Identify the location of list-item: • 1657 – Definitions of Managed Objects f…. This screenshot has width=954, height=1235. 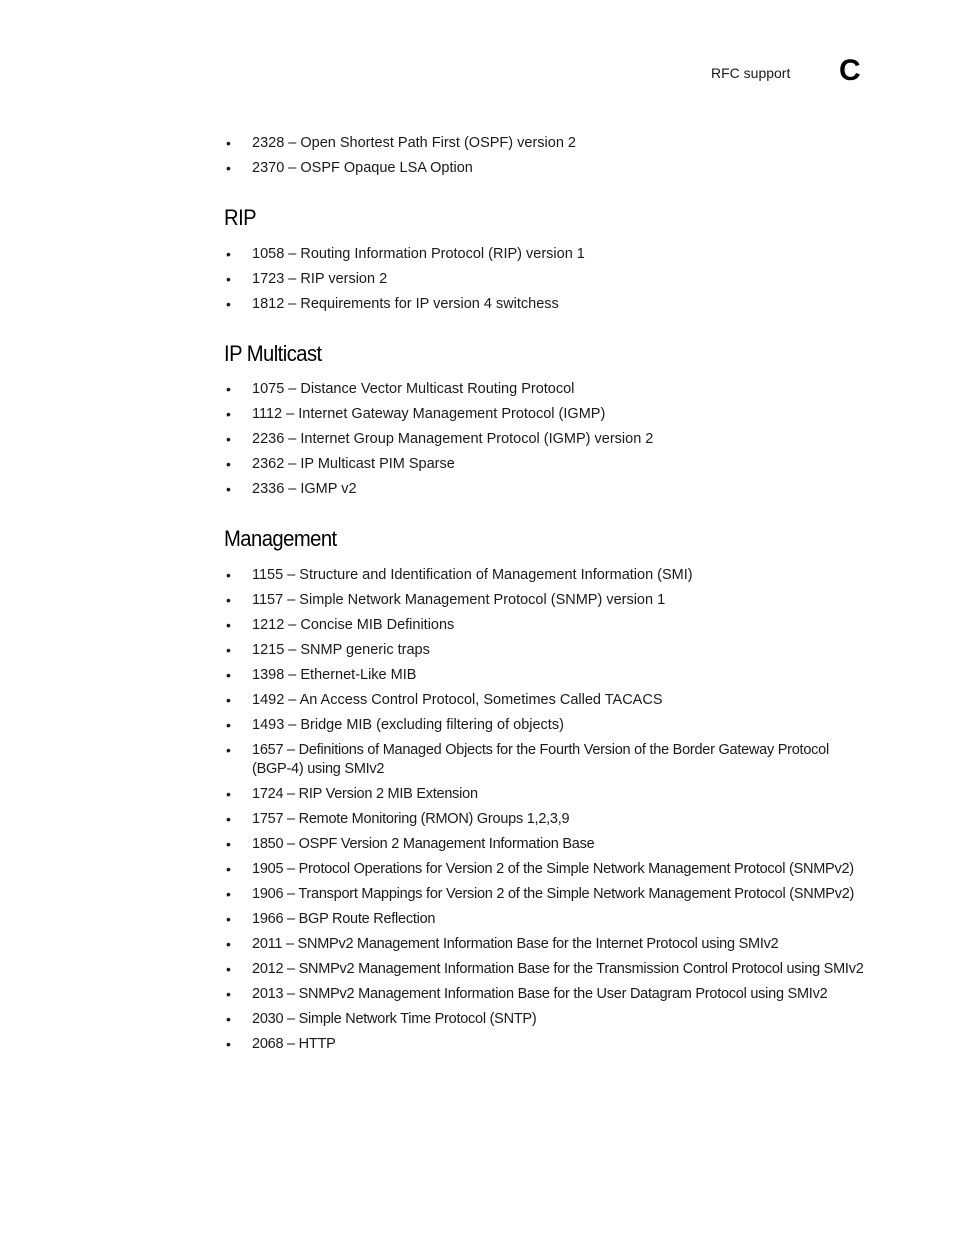
(546, 760).